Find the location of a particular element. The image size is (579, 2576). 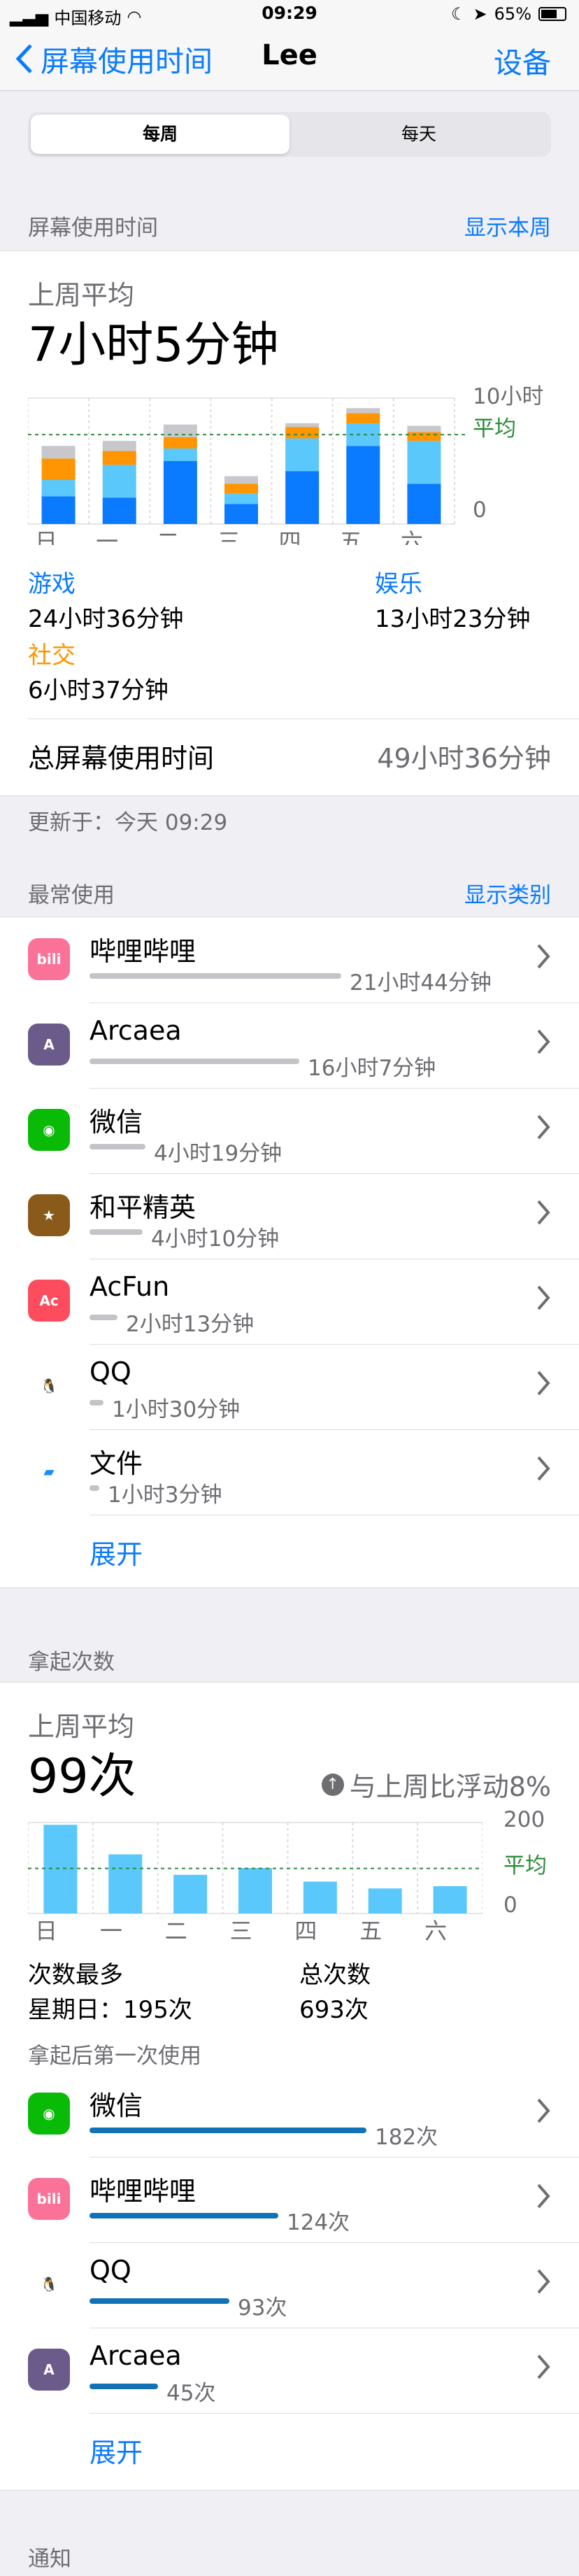

app-row: ▰ 文件 1小时3分钟 is located at coordinates (289, 1472).